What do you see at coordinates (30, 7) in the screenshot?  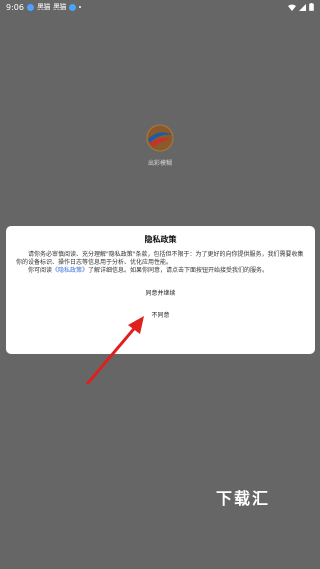 I see `notification-dot-icon` at bounding box center [30, 7].